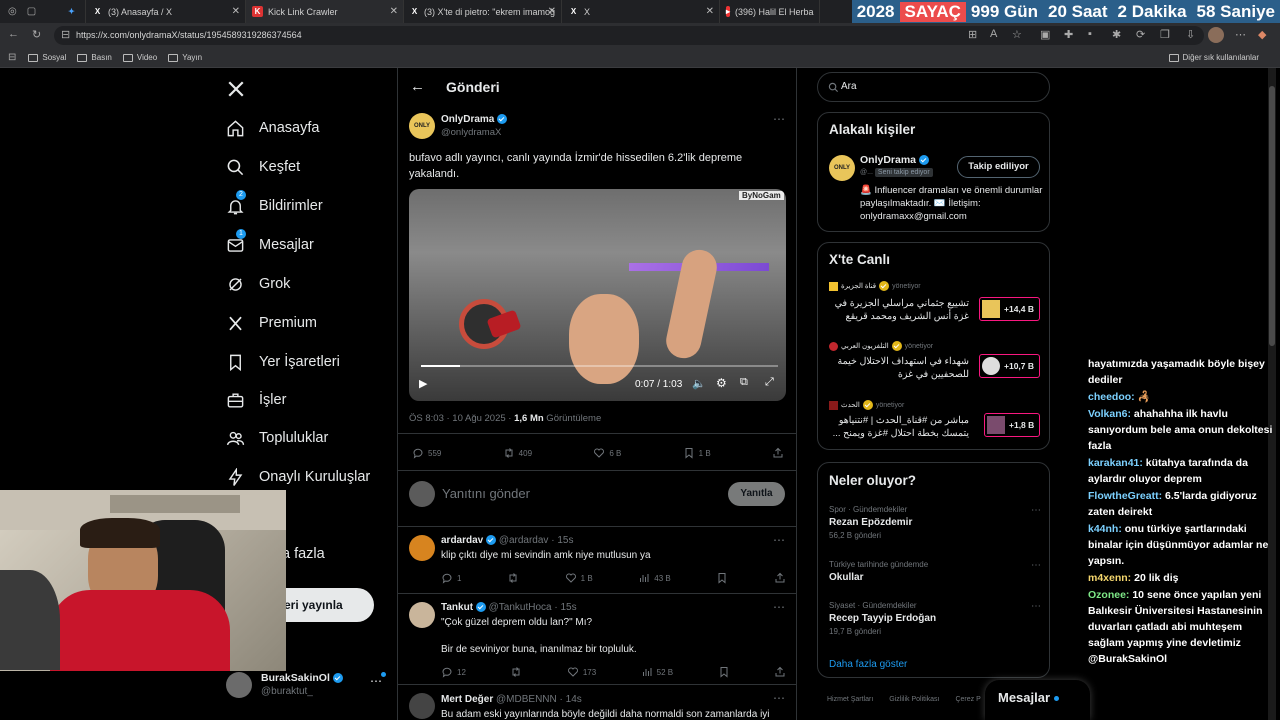 The height and width of the screenshot is (720, 1280). I want to click on fullscreen-icon: ⤢, so click(769, 382).